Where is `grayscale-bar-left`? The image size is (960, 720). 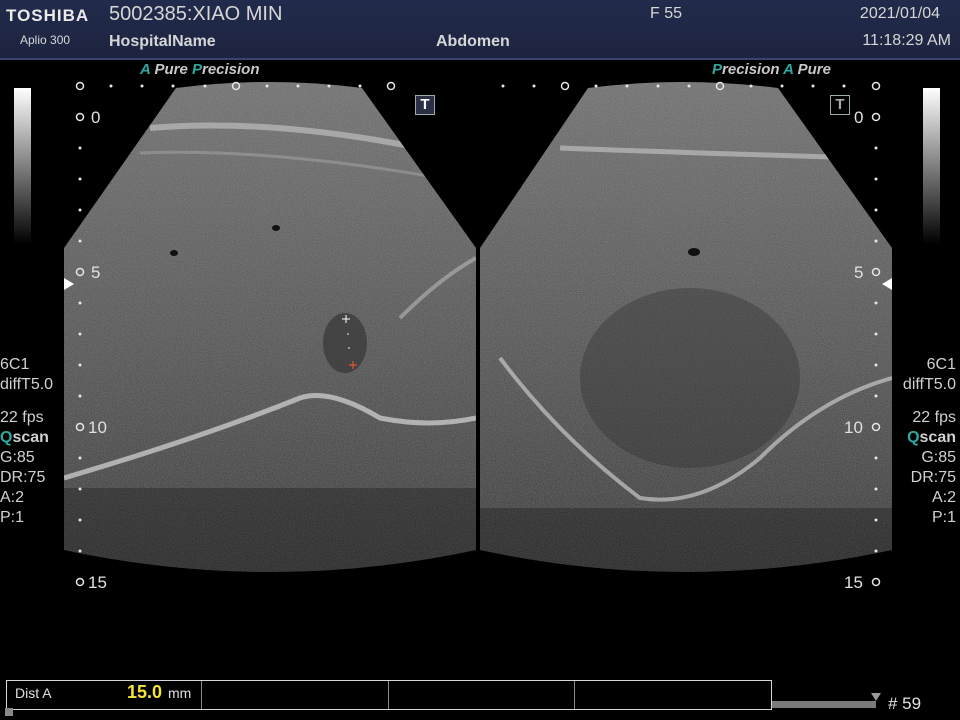
grayscale-bar-left is located at coordinates (22, 166).